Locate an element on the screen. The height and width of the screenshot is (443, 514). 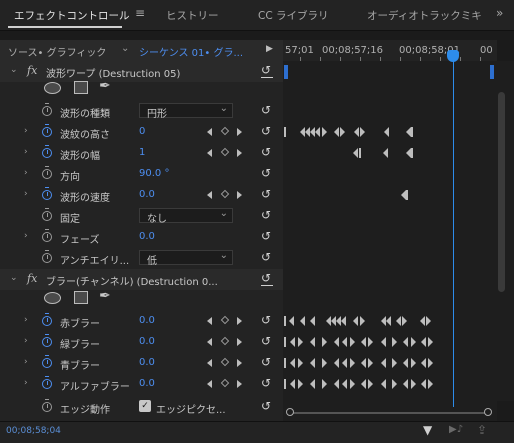
panel-menu-icon: ≡ is located at coordinates (140, 13).